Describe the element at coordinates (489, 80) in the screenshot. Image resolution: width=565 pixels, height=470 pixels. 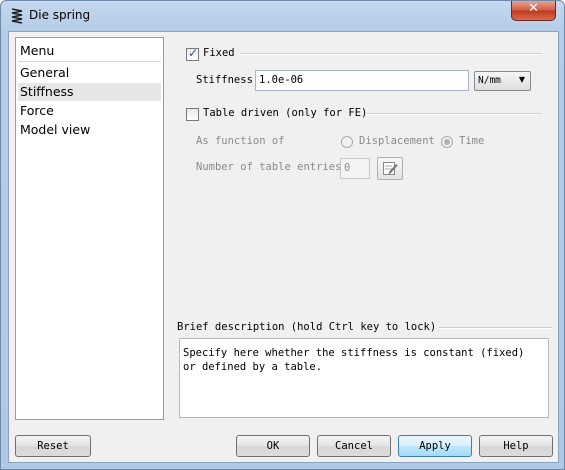
I see `unit-value: N/mm` at that location.